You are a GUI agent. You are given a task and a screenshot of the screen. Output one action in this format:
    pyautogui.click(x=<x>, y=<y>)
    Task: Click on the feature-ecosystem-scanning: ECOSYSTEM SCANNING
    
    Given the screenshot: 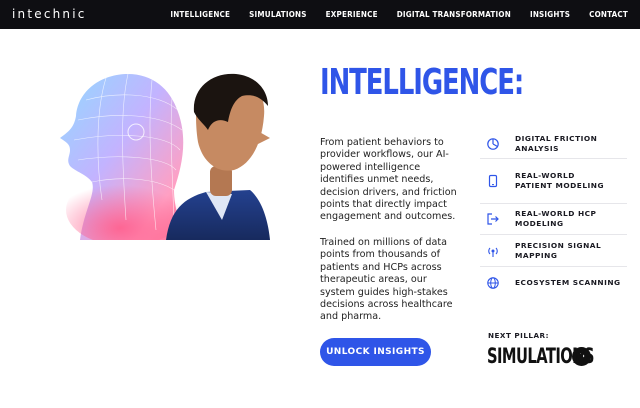 What is the action you would take?
    pyautogui.click(x=553, y=283)
    